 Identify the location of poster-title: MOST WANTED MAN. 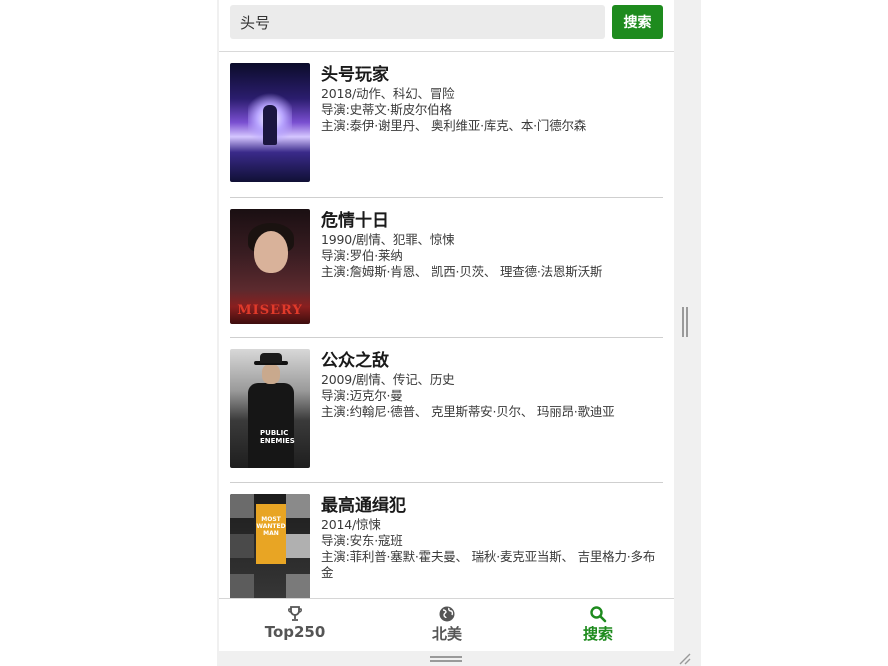
(271, 526).